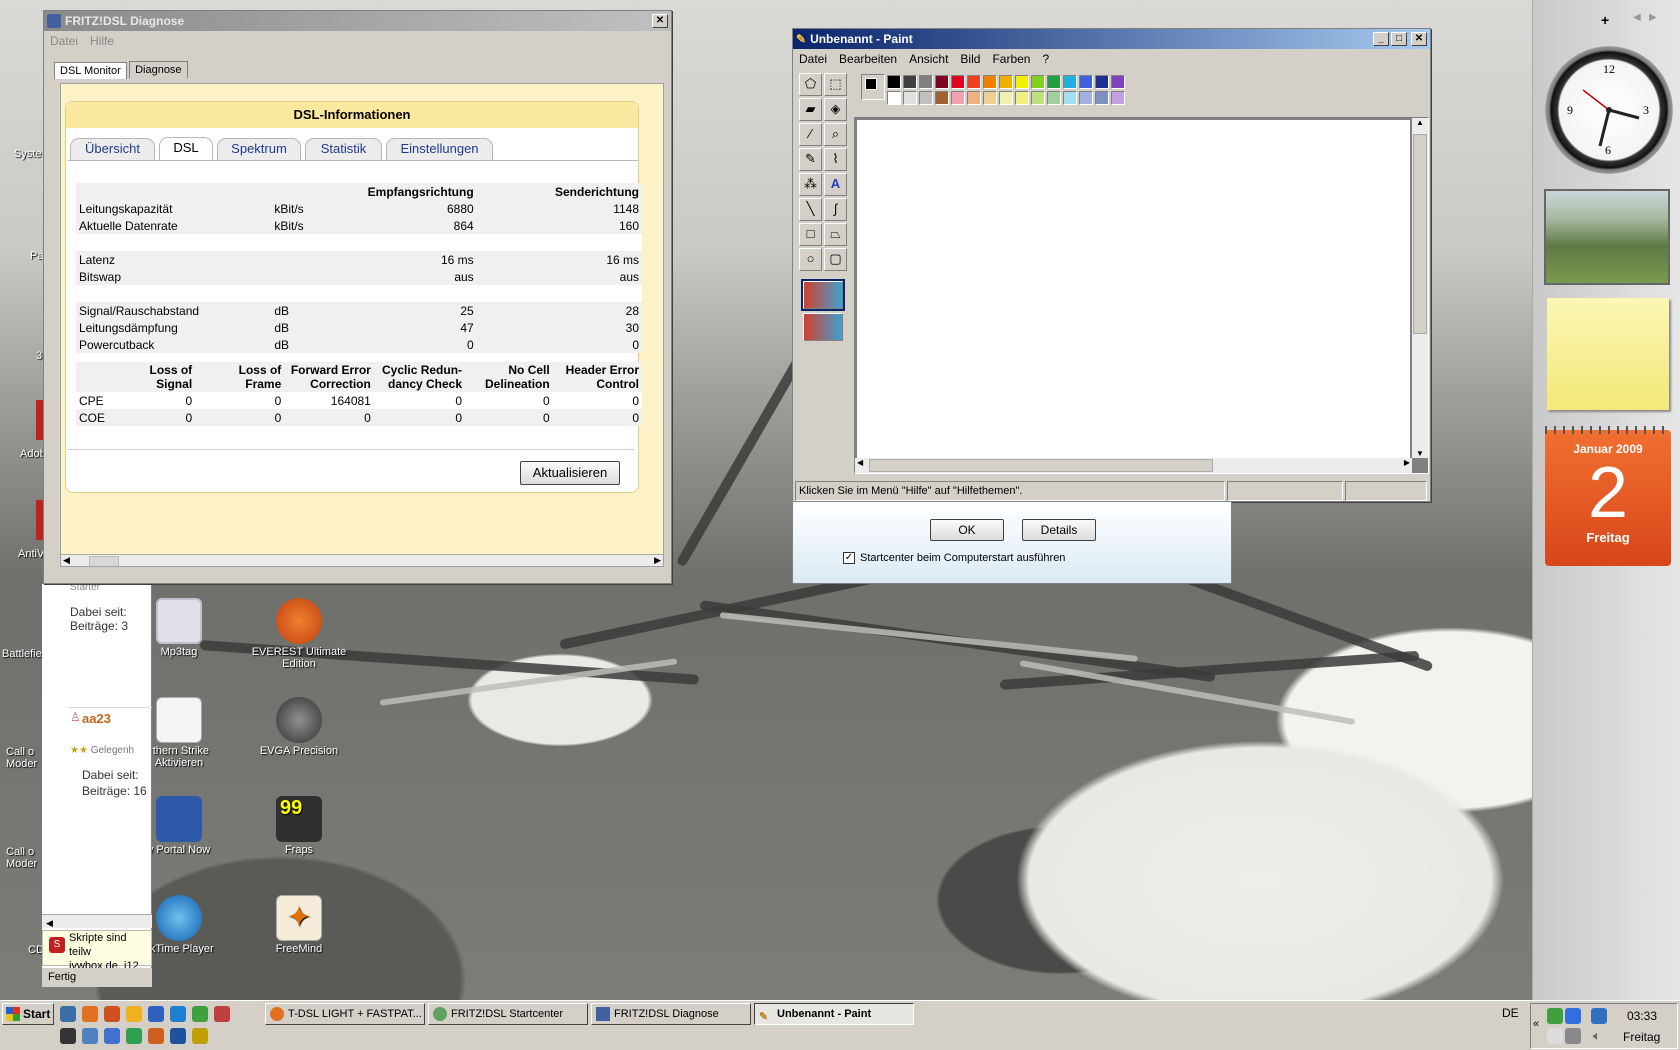 This screenshot has width=1680, height=1050. I want to click on username-link: aa23, so click(96, 718).